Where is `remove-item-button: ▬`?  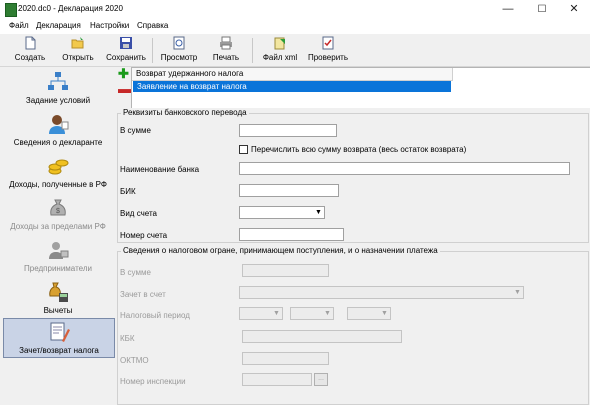 remove-item-button: ▬ is located at coordinates (124, 88).